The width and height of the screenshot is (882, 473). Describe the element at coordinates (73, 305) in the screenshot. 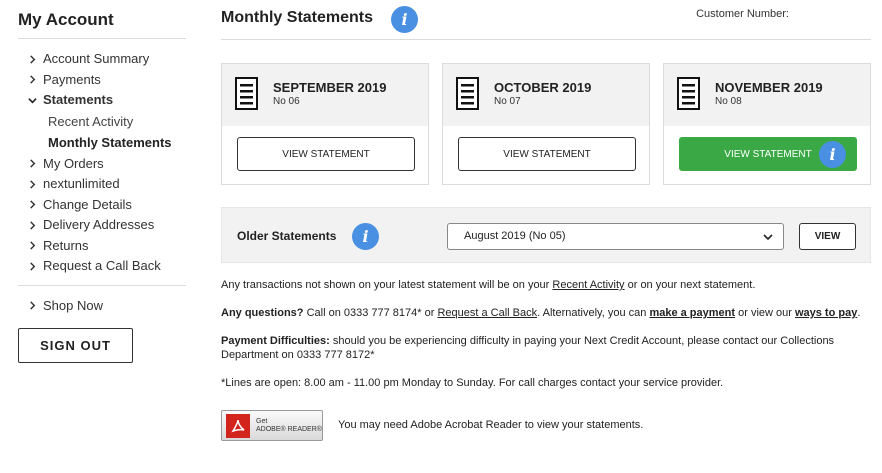

I see `sidebar-item-label: Shop Now` at that location.